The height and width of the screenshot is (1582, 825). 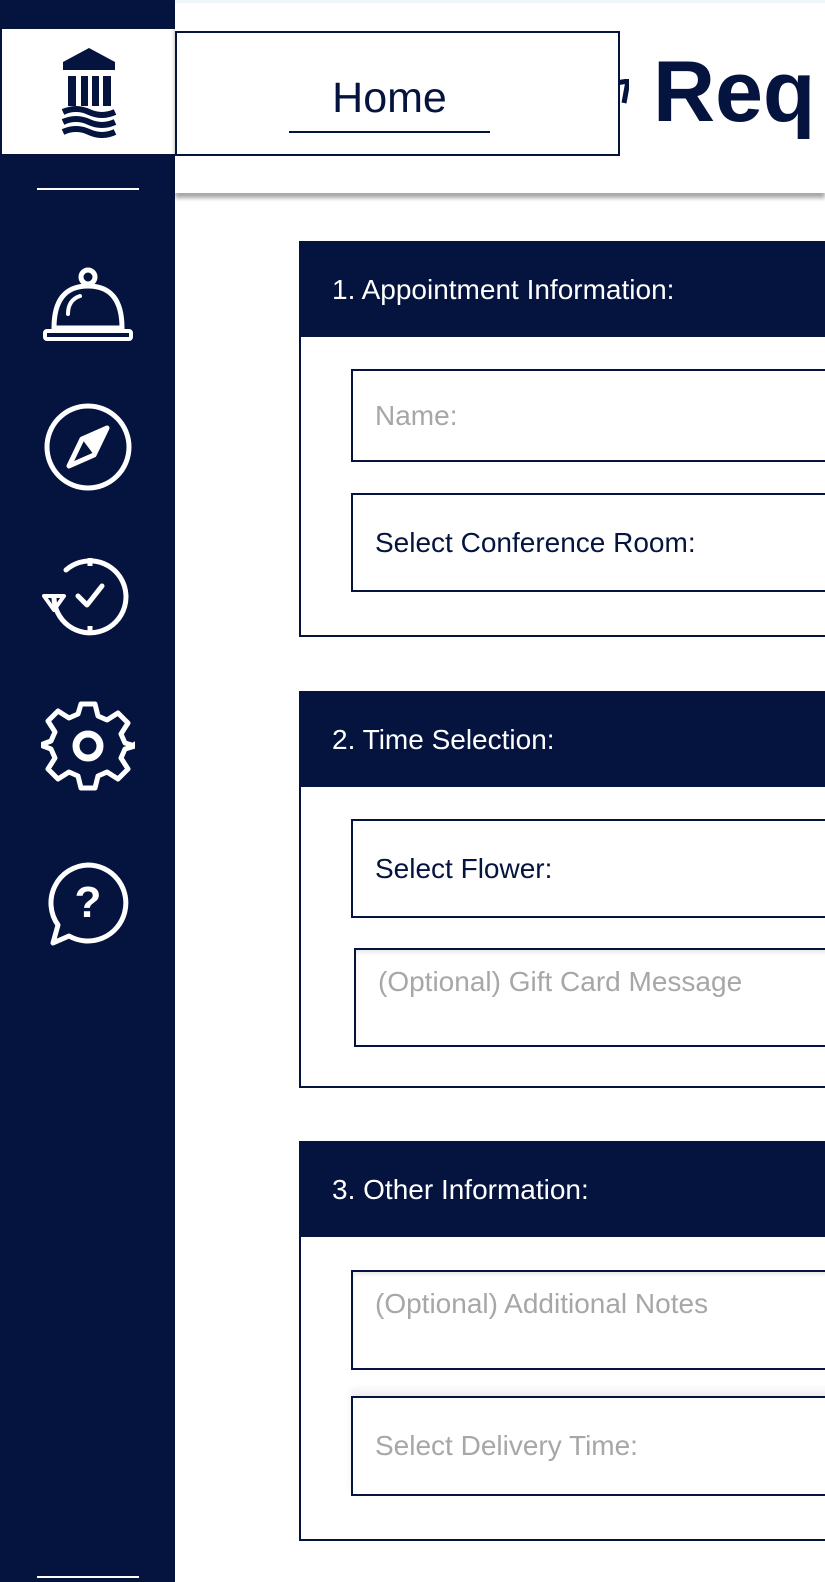 I want to click on nav-help: ?, so click(x=88, y=904).